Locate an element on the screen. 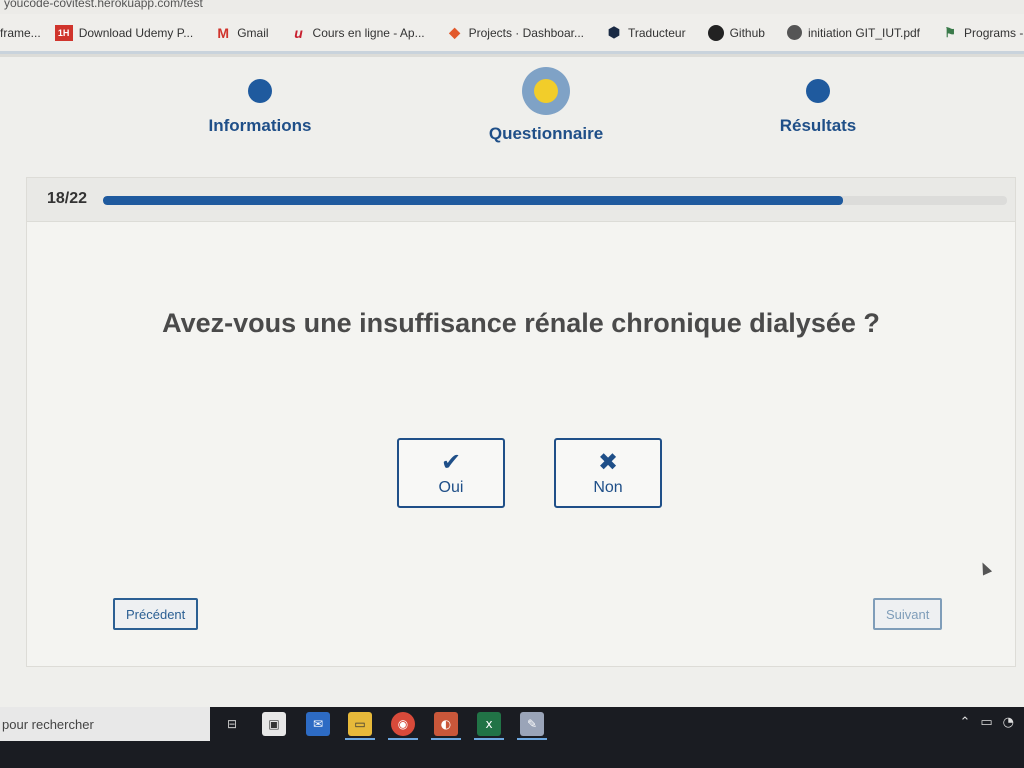  step-resultats: Résultats is located at coordinates (818, 96).